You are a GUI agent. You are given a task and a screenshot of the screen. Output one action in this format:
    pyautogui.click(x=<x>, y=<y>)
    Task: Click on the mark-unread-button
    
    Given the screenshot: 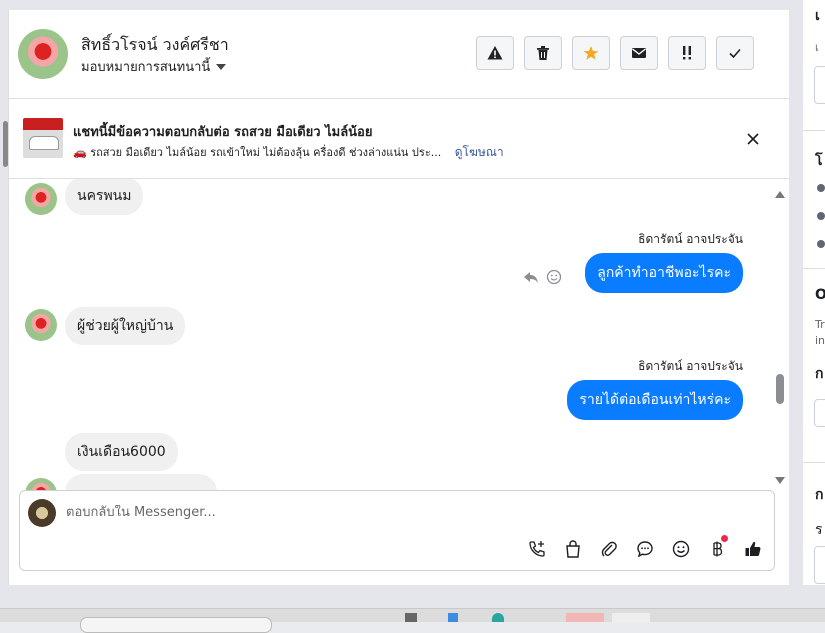 What is the action you would take?
    pyautogui.click(x=639, y=53)
    